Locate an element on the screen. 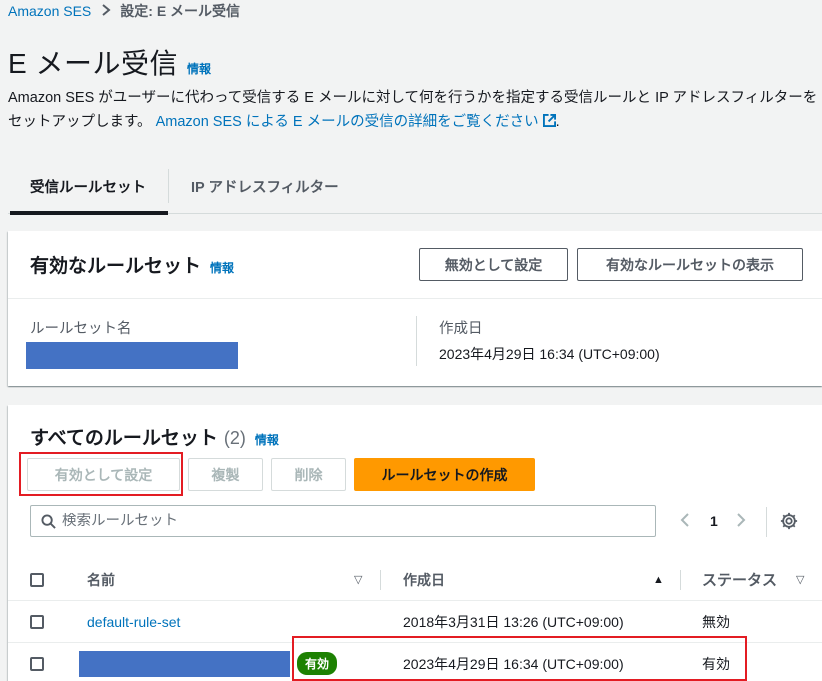  active-rule-set-info-link: 情報 is located at coordinates (222, 267).